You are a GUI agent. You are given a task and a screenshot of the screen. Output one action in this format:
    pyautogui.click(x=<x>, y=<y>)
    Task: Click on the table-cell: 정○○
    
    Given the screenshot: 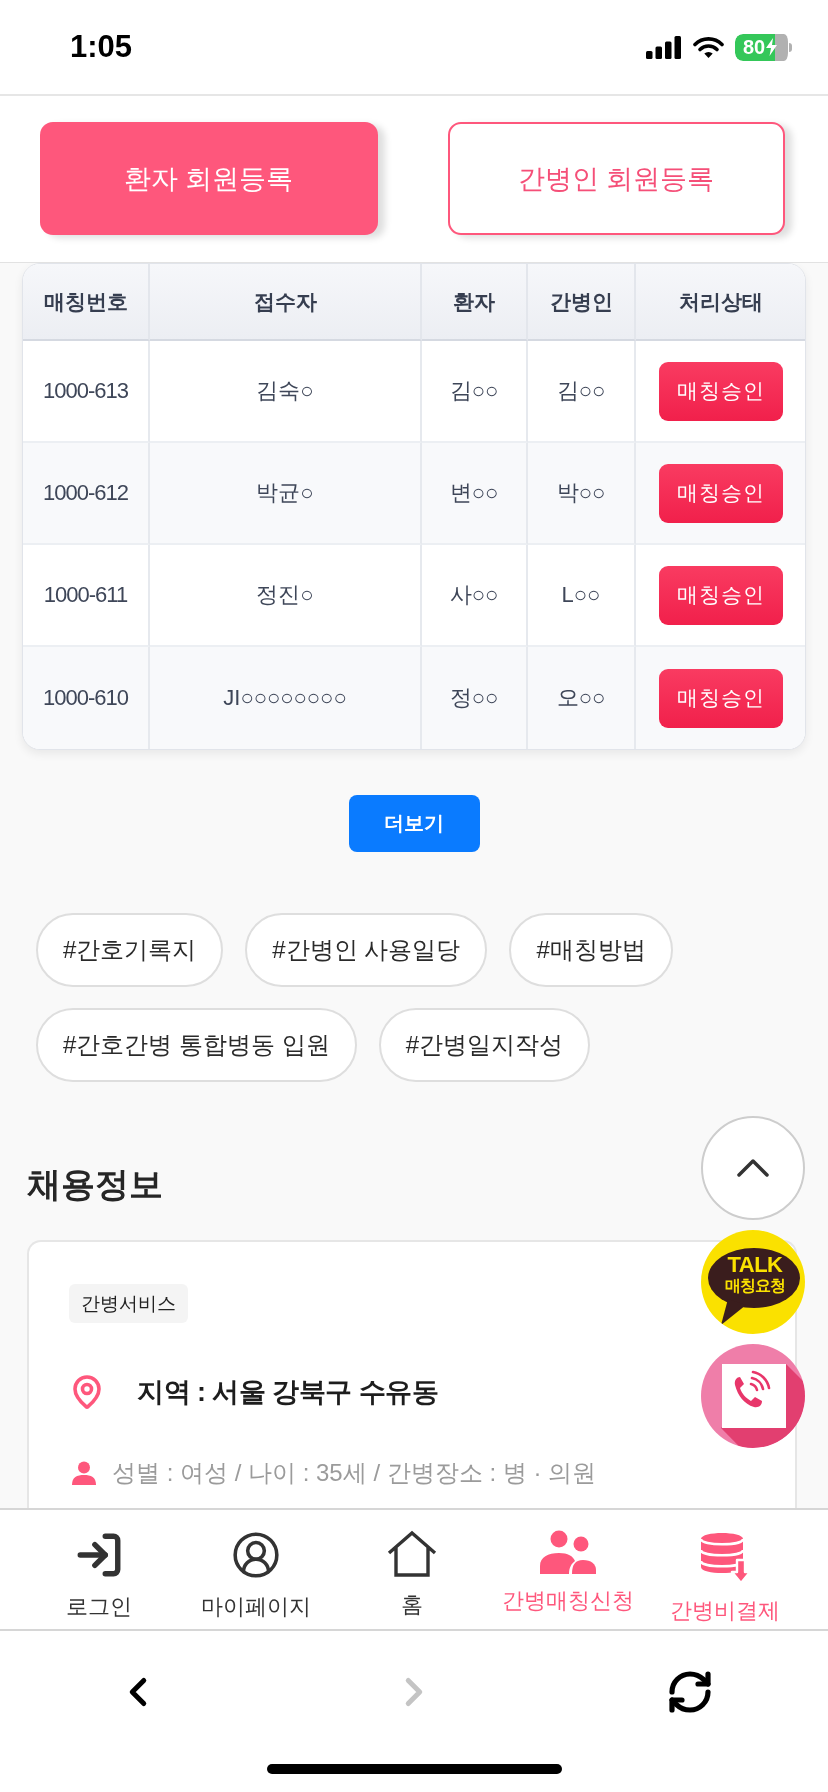 What is the action you would take?
    pyautogui.click(x=475, y=698)
    